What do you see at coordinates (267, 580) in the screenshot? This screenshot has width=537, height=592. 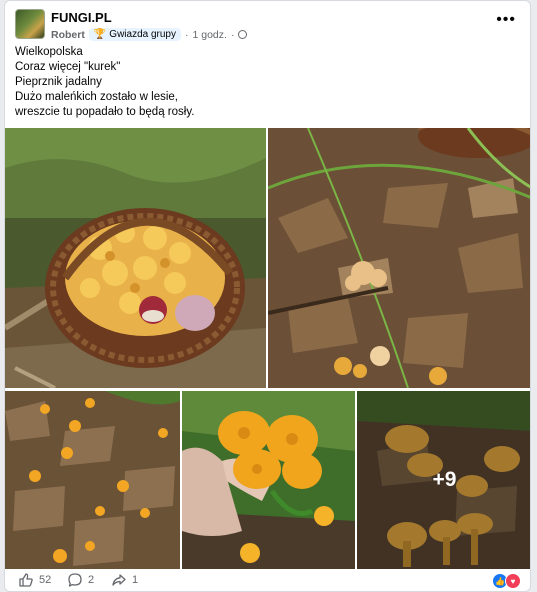 I see `post-footer: 52 2 1 👍 ♥` at bounding box center [267, 580].